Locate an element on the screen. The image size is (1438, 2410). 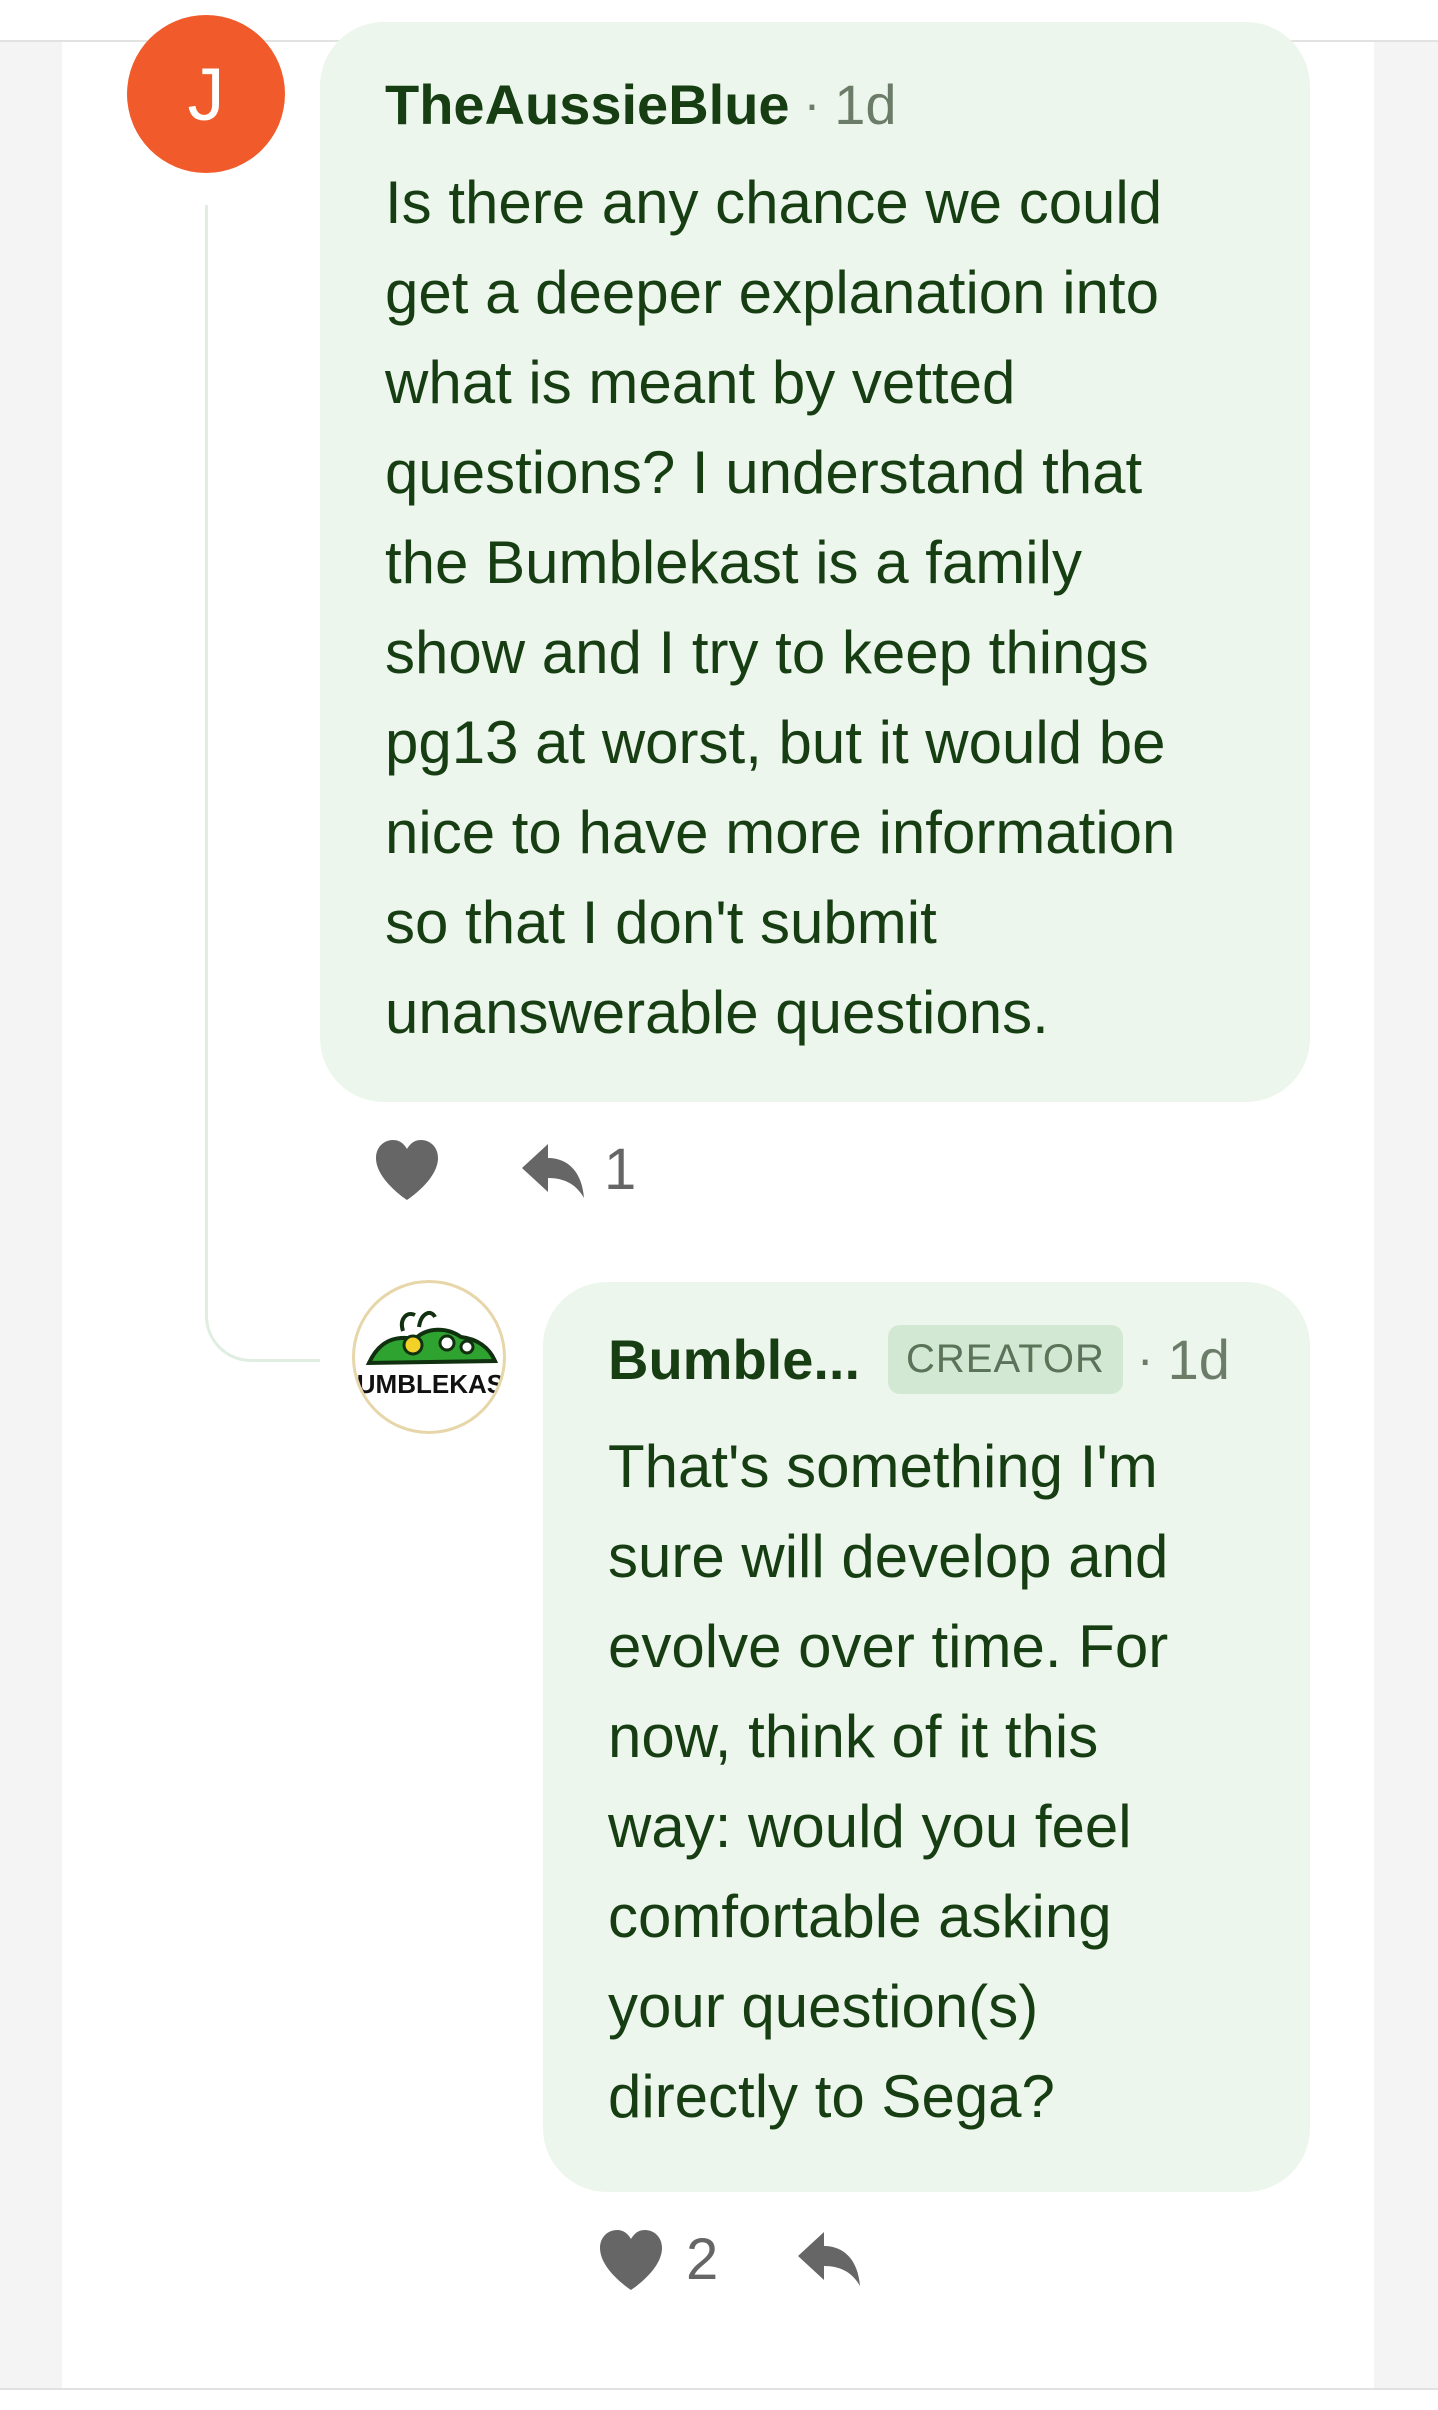
avatar: BUMBLEKAST is located at coordinates (429, 1357).